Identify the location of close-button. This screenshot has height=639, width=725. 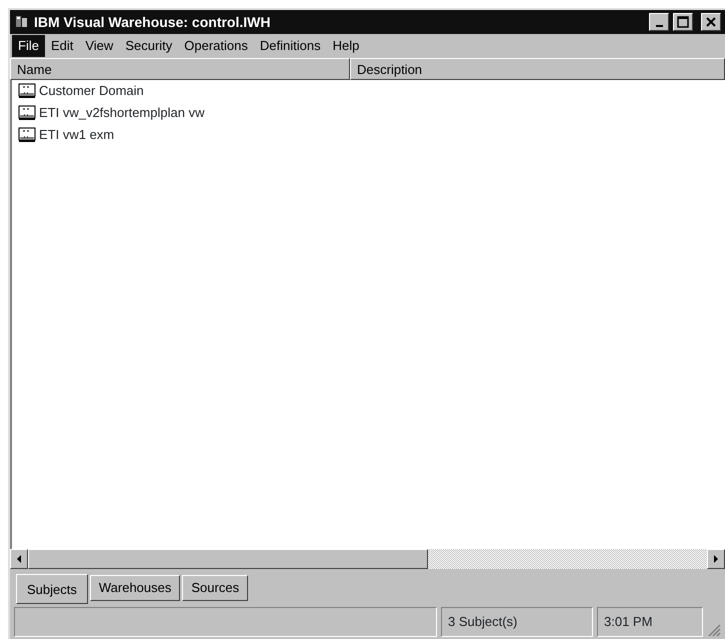
(711, 22).